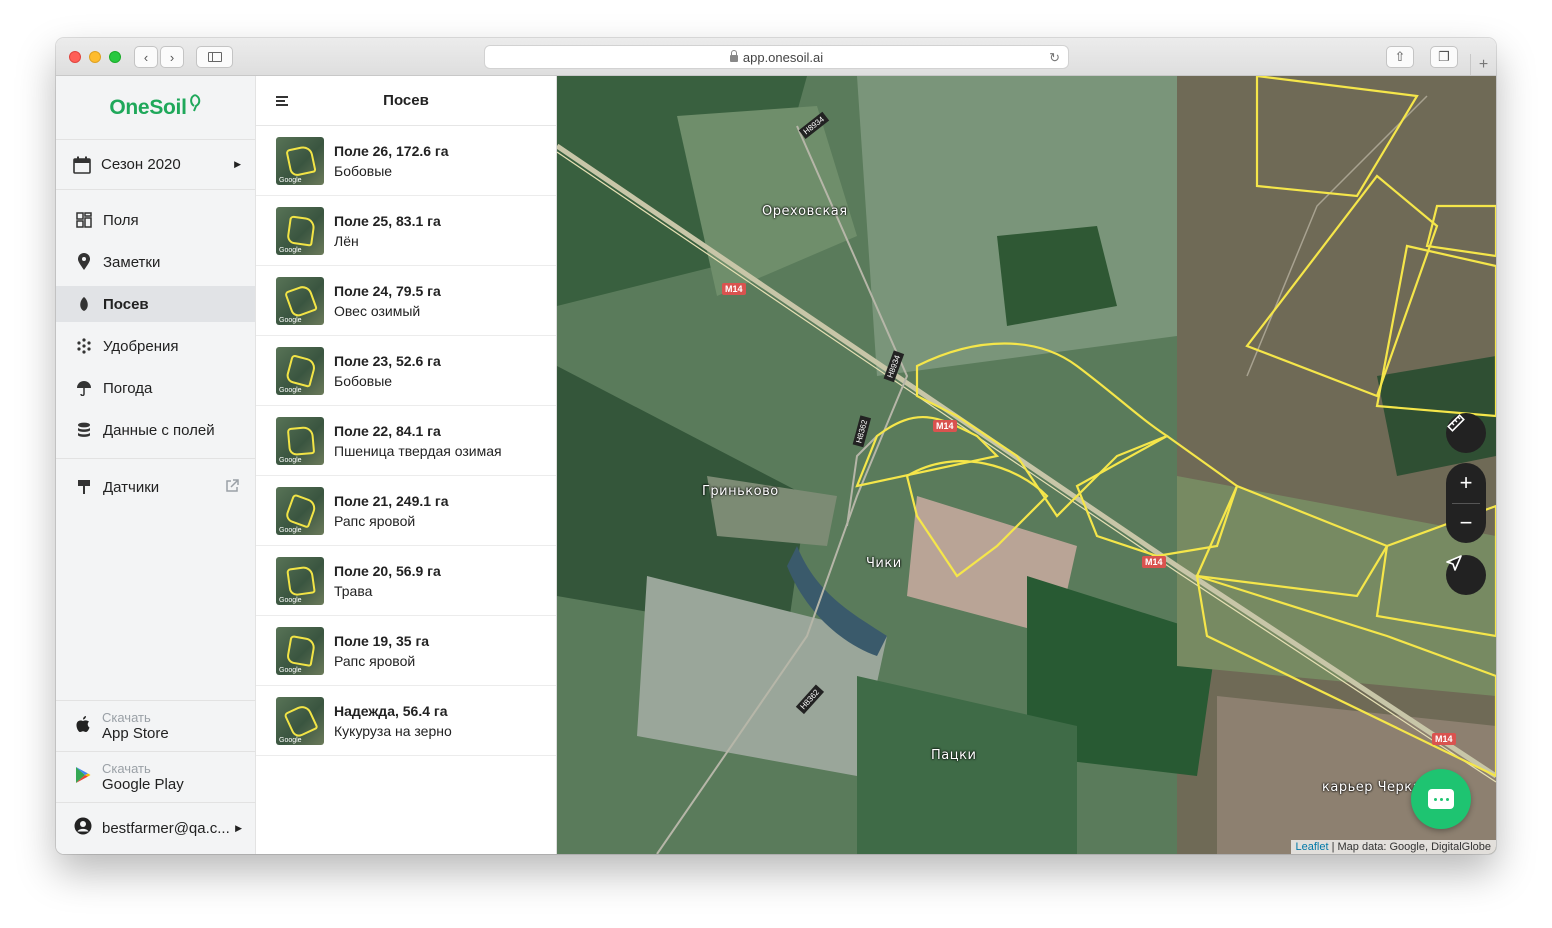 The width and height of the screenshot is (1552, 928). I want to click on logo: OneSoil, so click(155, 108).